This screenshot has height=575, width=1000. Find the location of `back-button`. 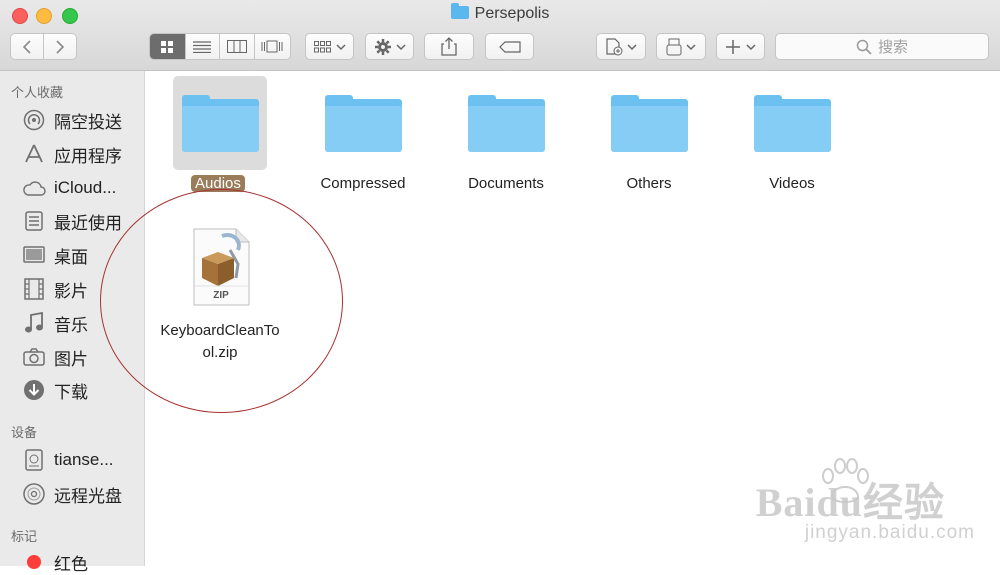

back-button is located at coordinates (27, 46).